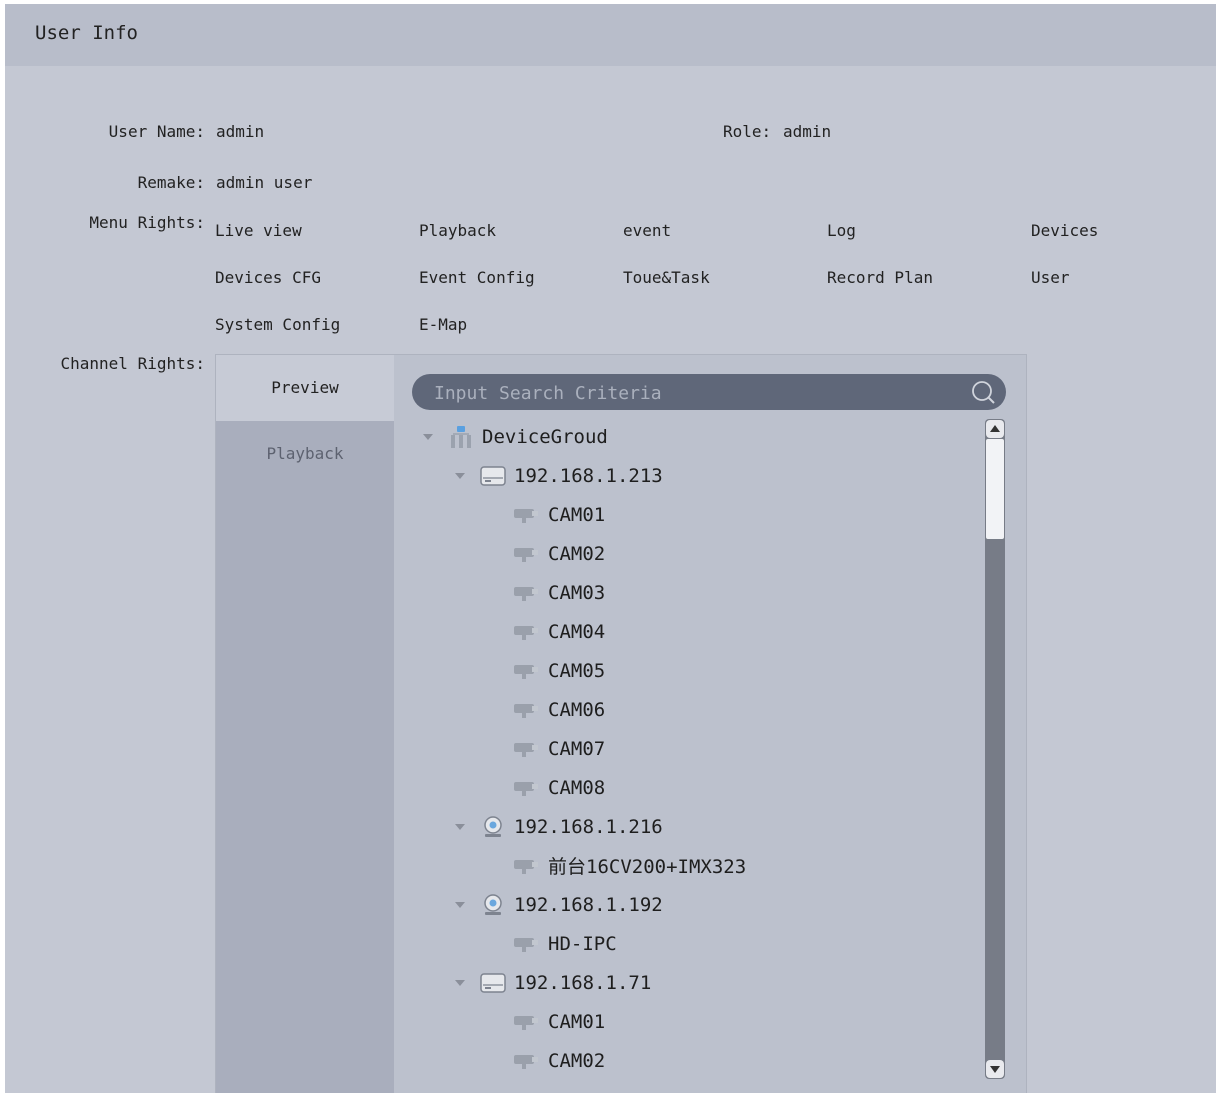 The width and height of the screenshot is (1216, 1093). I want to click on arrow-down-icon, so click(995, 1069).